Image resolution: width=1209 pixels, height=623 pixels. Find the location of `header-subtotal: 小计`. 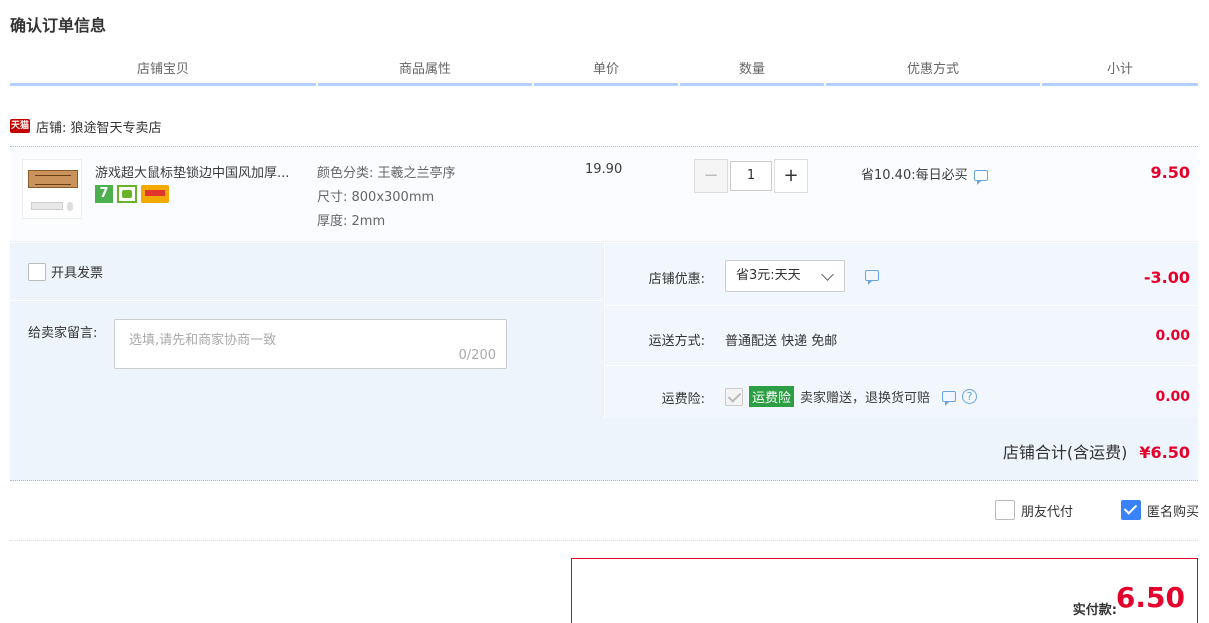

header-subtotal: 小计 is located at coordinates (1120, 73).